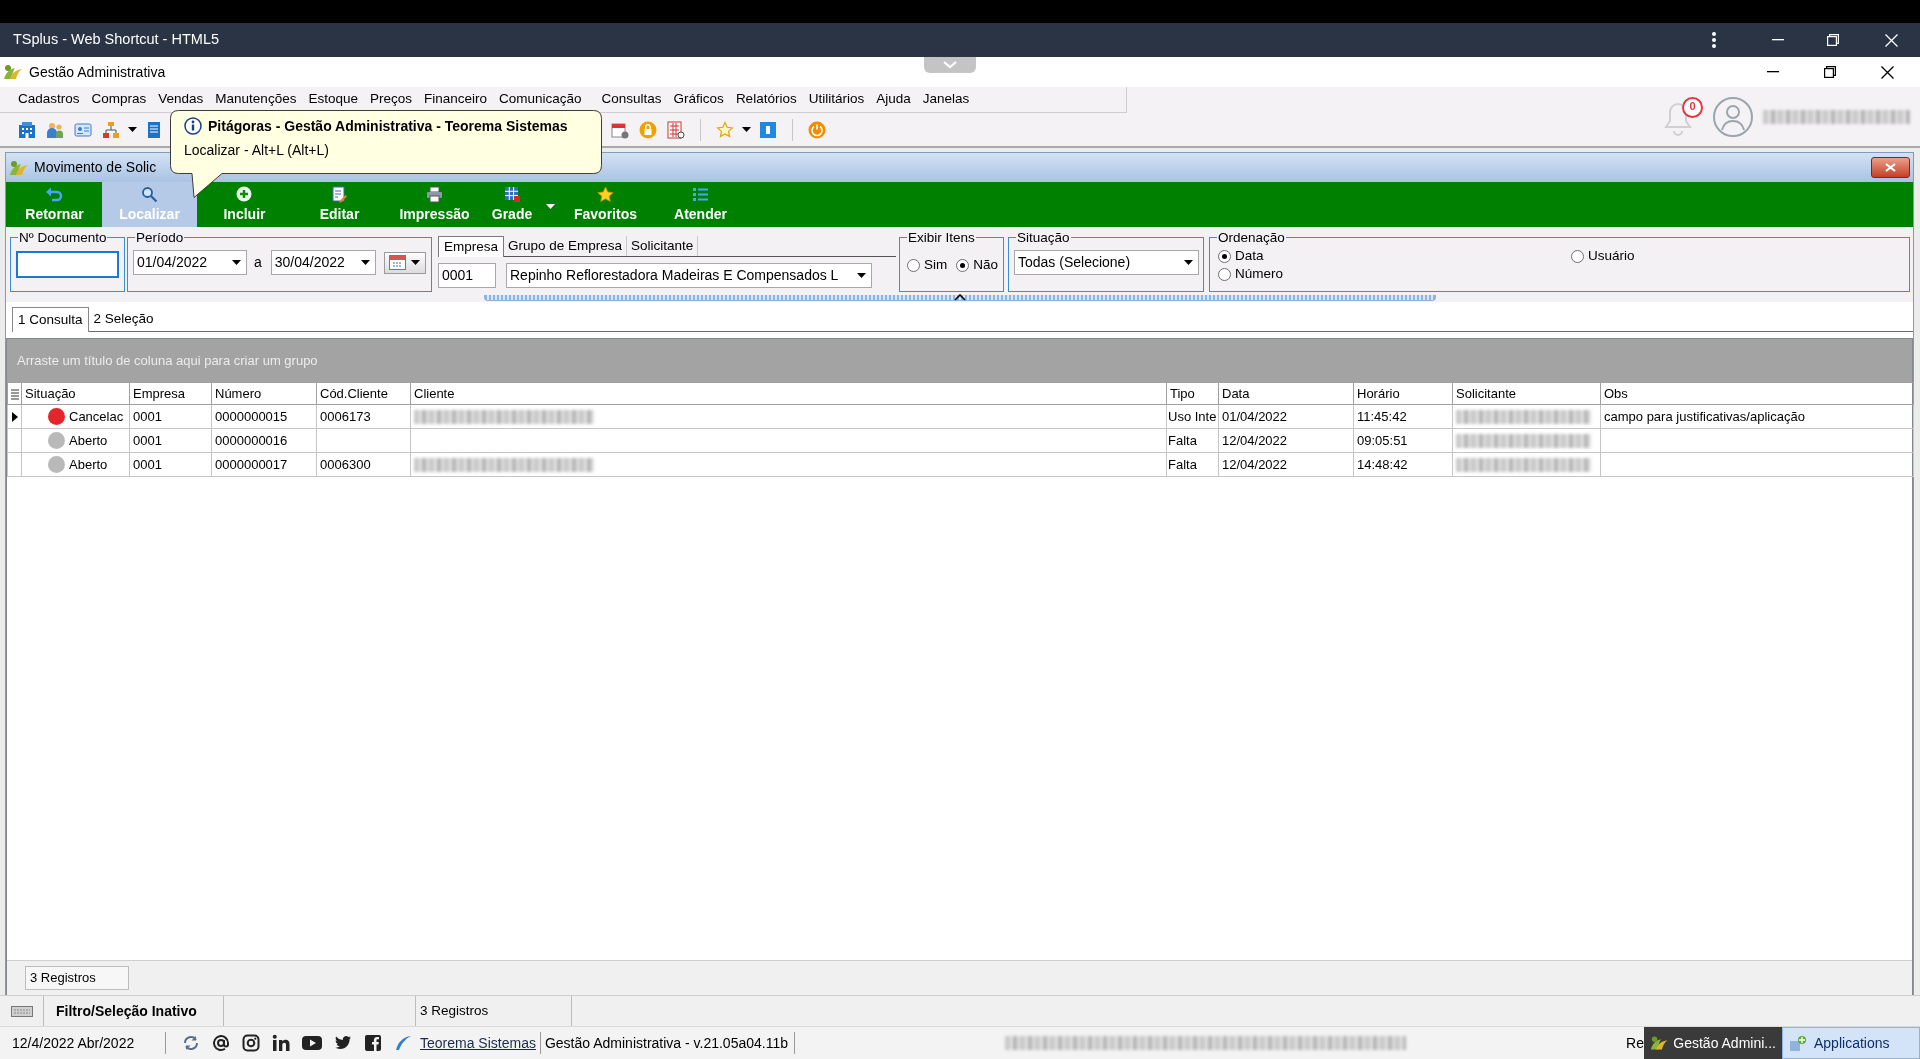  I want to click on splitter-handle, so click(960, 298).